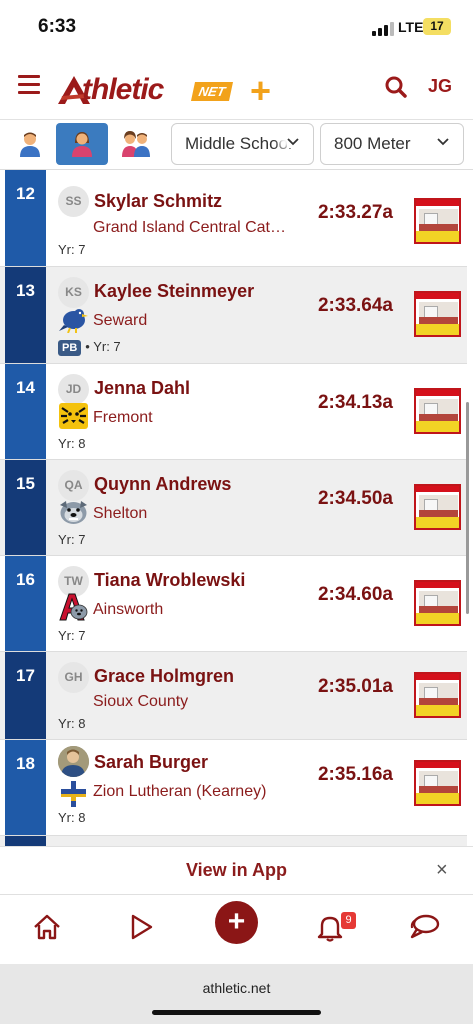 The height and width of the screenshot is (1024, 473). What do you see at coordinates (233, 412) in the screenshot?
I see `result-row-14: 14 JD Jenna Dahl Fremont Yr: 8 2:34.13a` at bounding box center [233, 412].